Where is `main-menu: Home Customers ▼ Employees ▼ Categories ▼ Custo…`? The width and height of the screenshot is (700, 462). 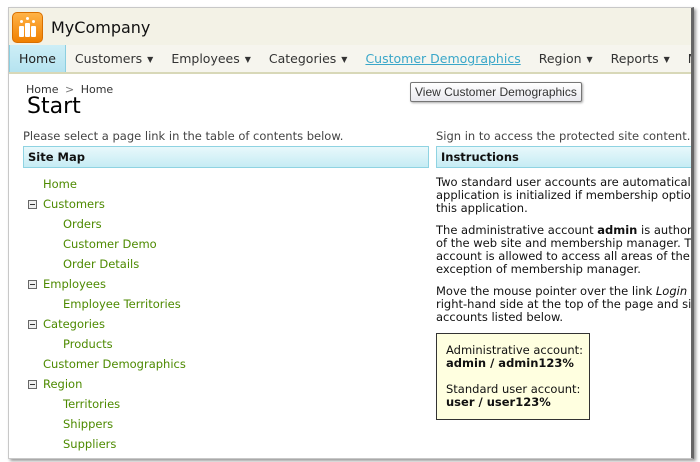
main-menu: Home Customers ▼ Employees ▼ Categories ▼ Custo… is located at coordinates (350, 59).